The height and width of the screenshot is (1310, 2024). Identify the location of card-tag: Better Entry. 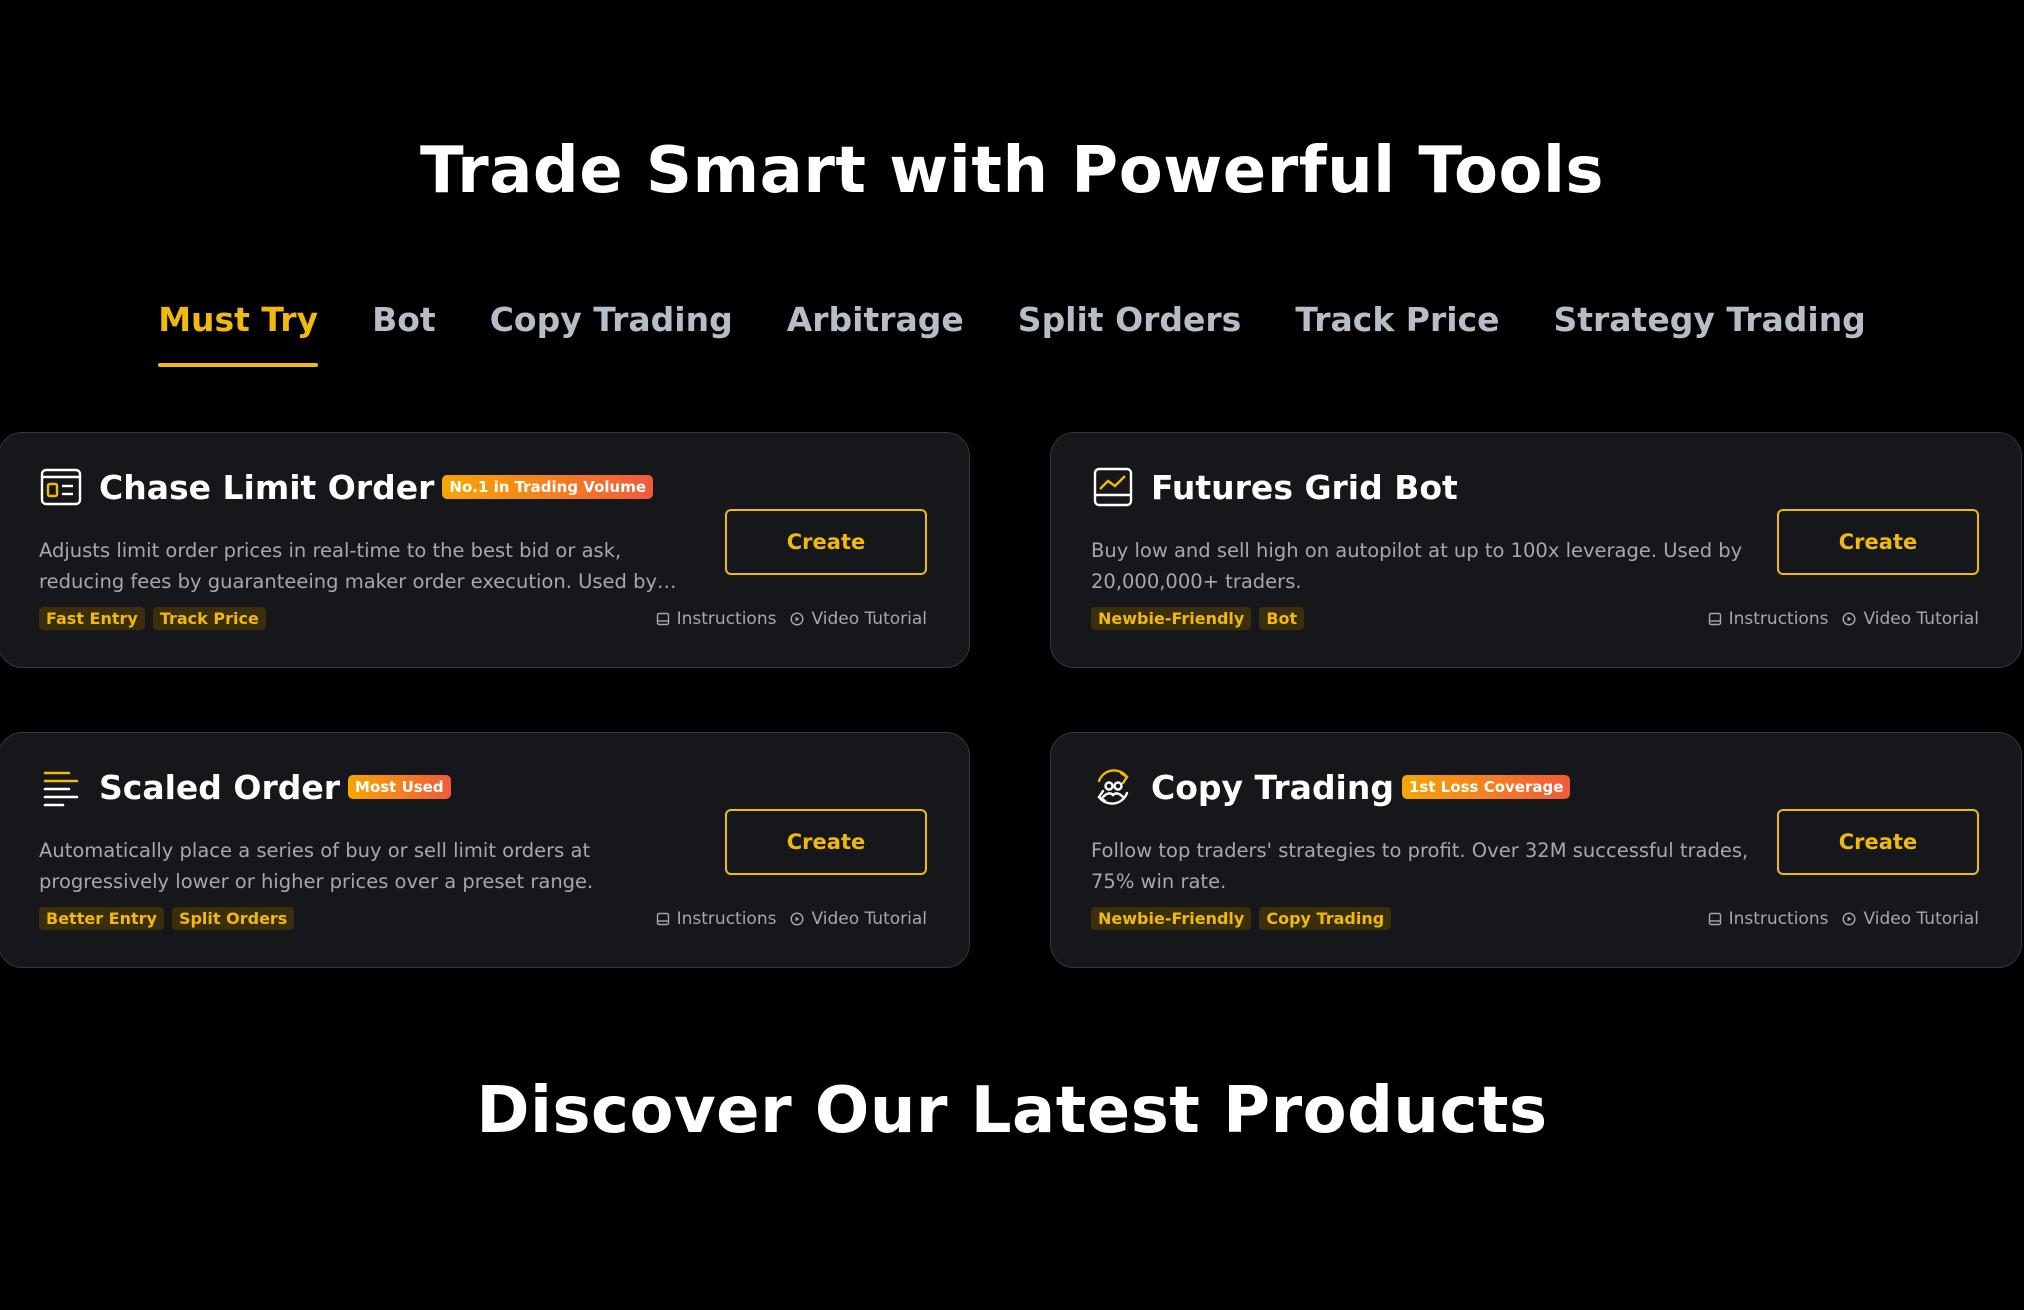
(101, 918).